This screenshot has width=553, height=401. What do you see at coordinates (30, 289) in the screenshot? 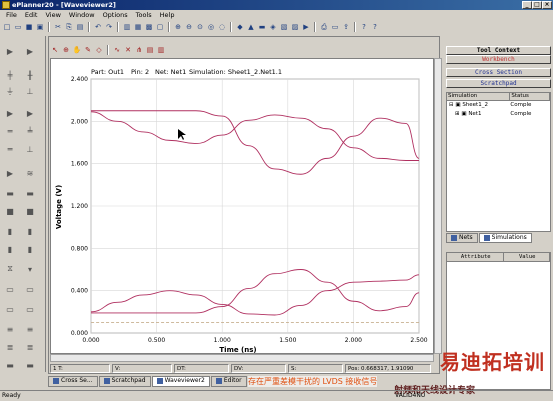
I see `probe-icon: ▭` at bounding box center [30, 289].